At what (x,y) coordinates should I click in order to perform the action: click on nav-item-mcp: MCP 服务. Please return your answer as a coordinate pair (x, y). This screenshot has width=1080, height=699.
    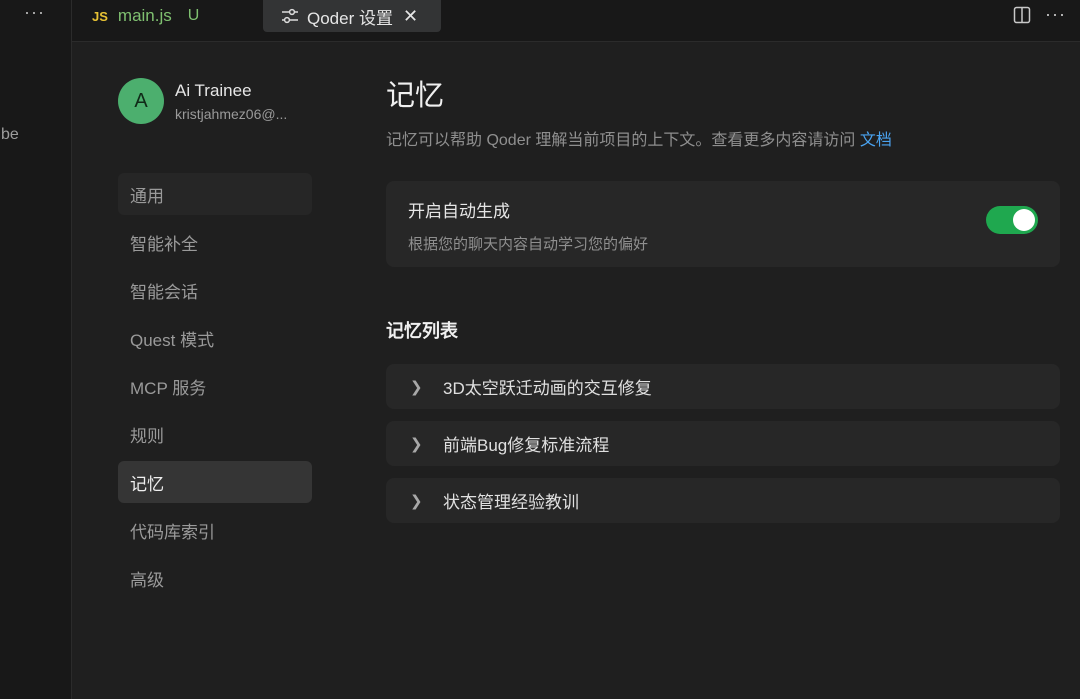
    Looking at the image, I should click on (215, 386).